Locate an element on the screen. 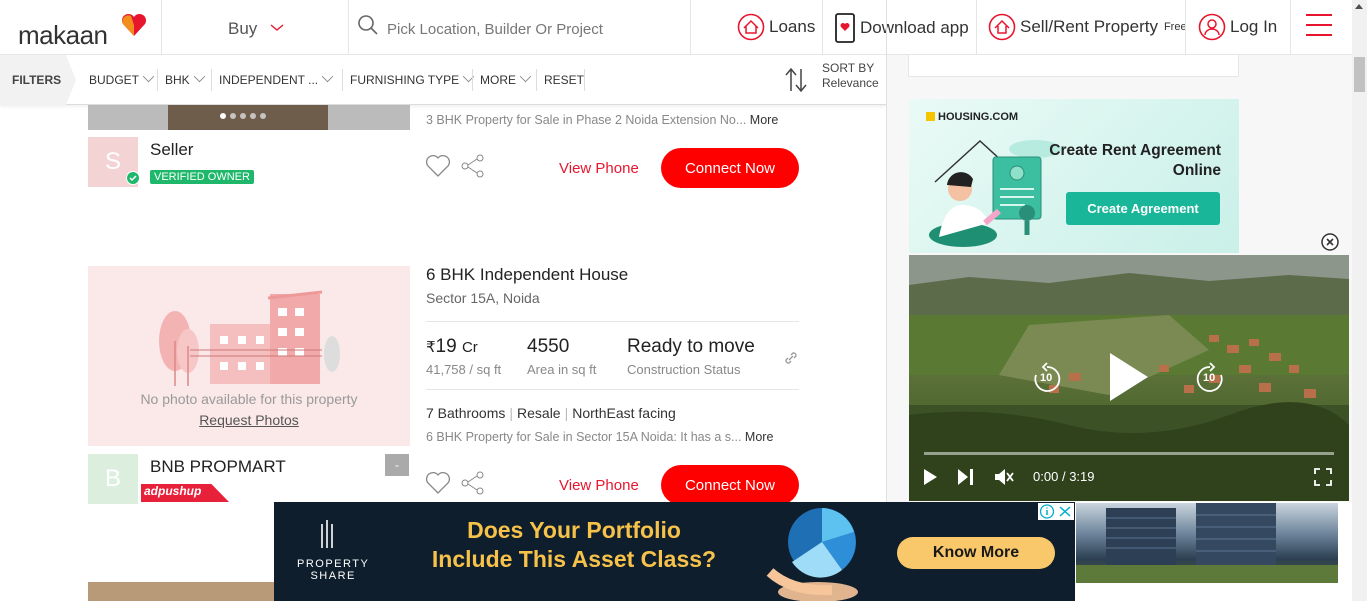 The image size is (1367, 601). play-icon is located at coordinates (1129, 377).